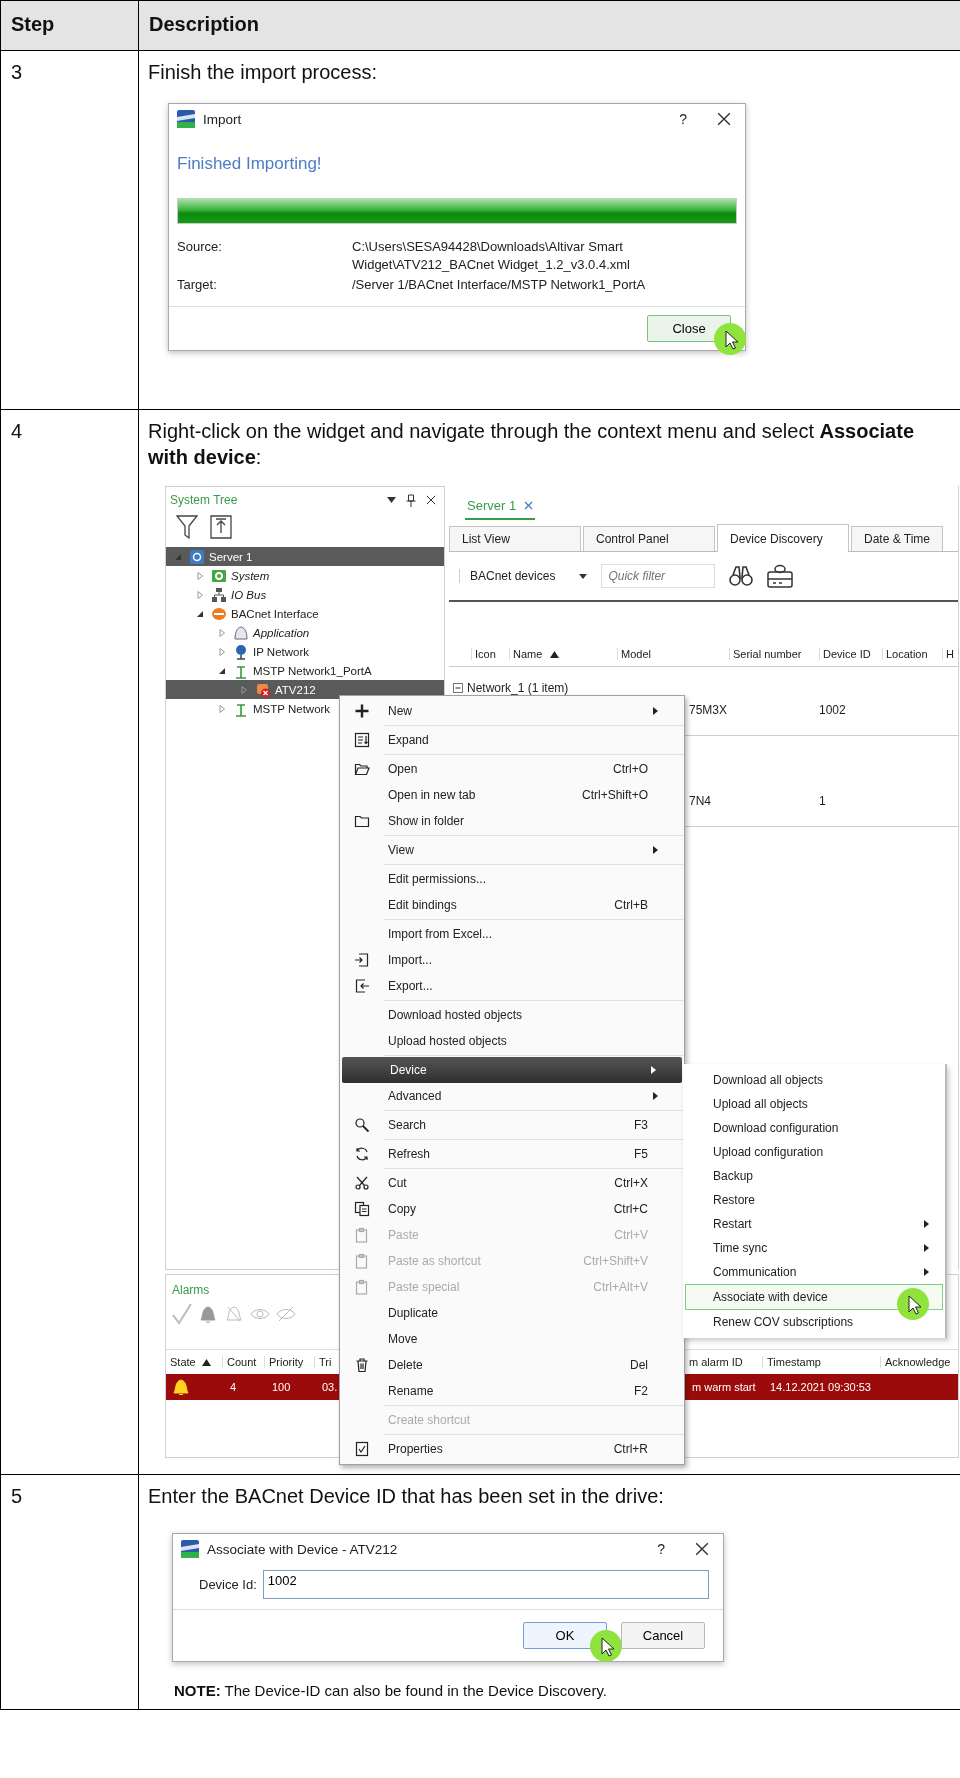 This screenshot has height=1778, width=960. I want to click on shortcut-label: Ctrl+B, so click(631, 905).